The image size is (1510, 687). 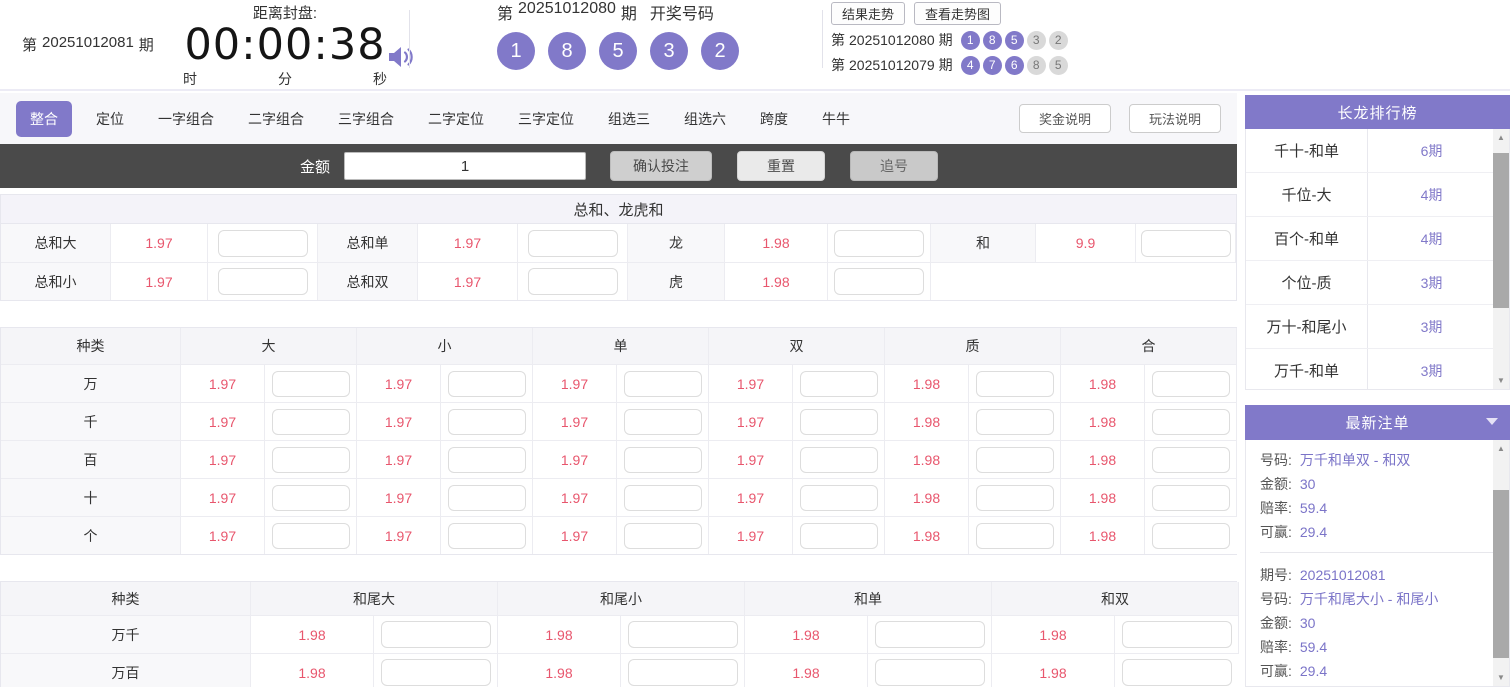 I want to click on result-trend-button: 结果走势, so click(x=868, y=13).